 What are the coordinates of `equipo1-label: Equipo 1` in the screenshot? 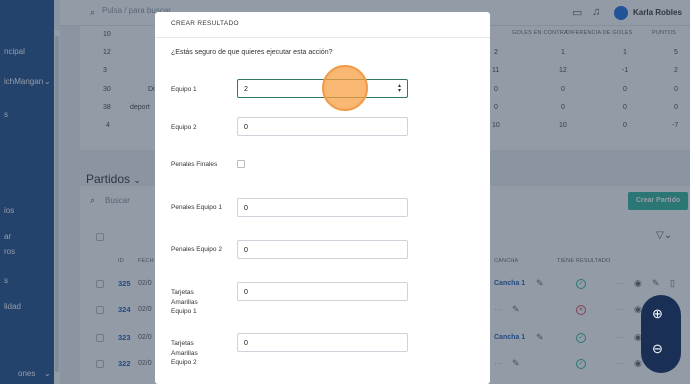 It's located at (184, 89).